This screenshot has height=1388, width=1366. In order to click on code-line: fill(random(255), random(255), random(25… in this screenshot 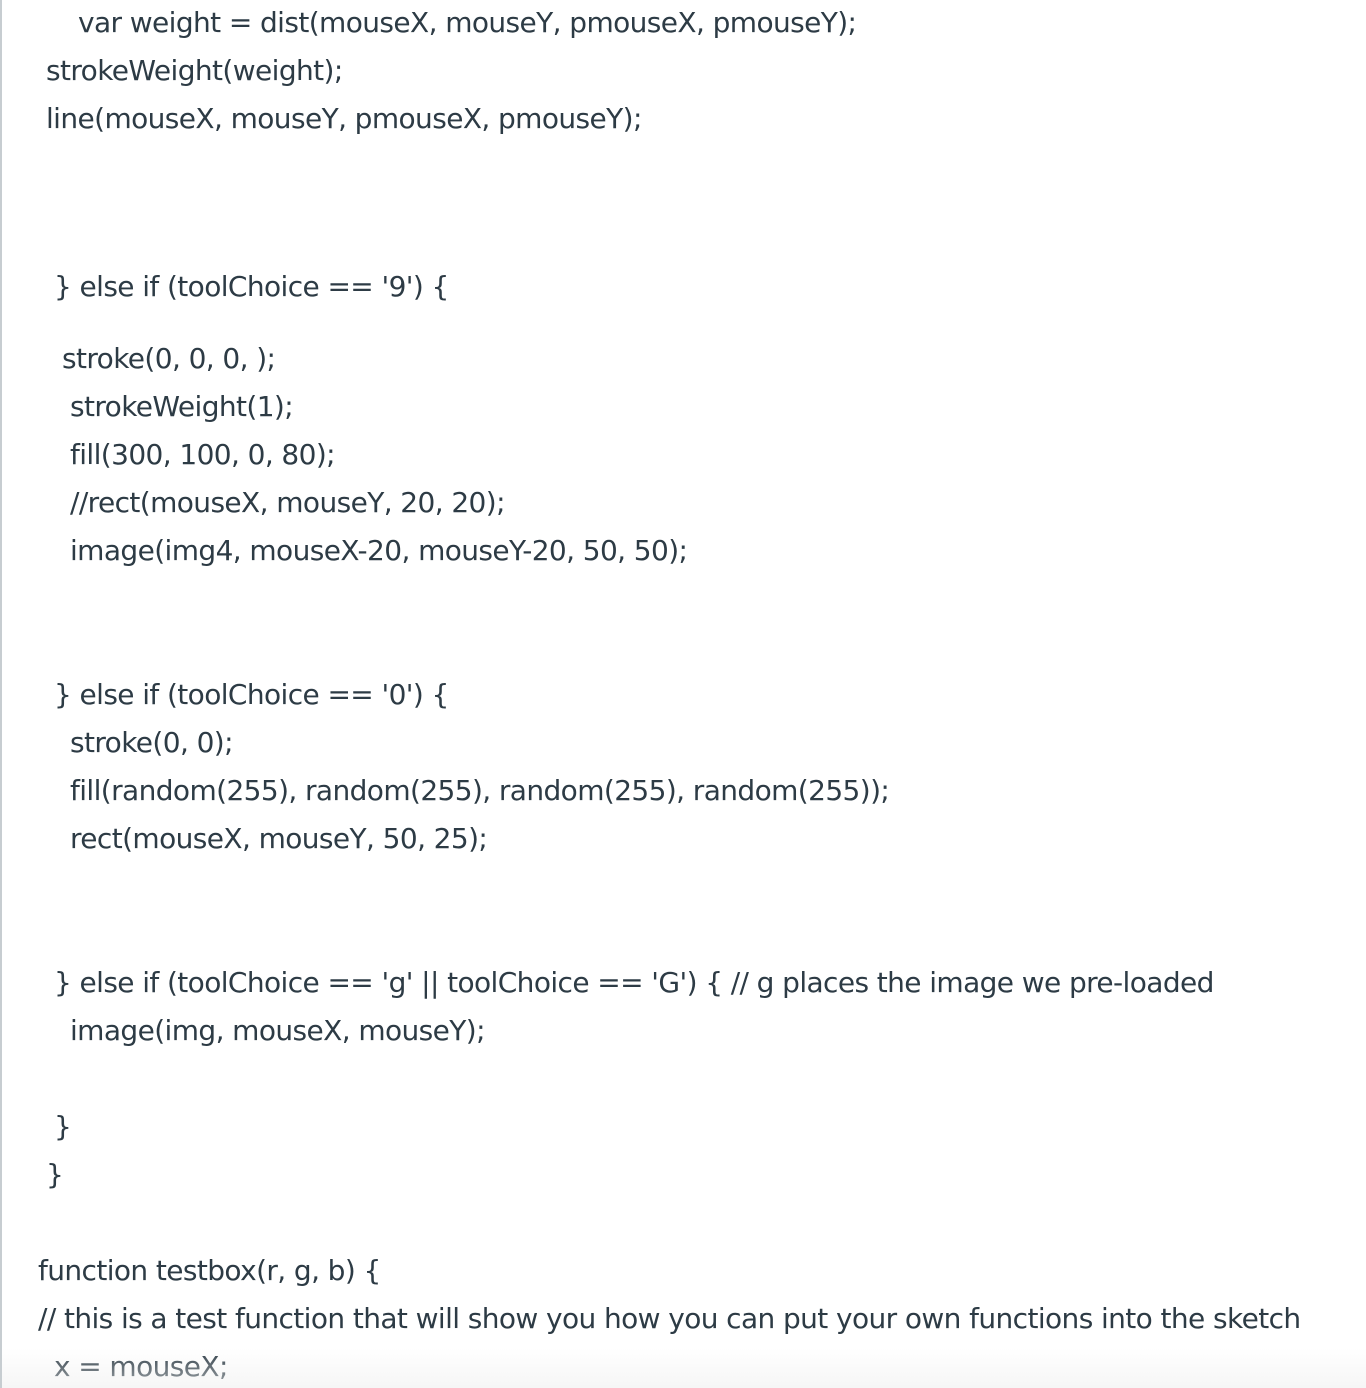, I will do `click(480, 790)`.